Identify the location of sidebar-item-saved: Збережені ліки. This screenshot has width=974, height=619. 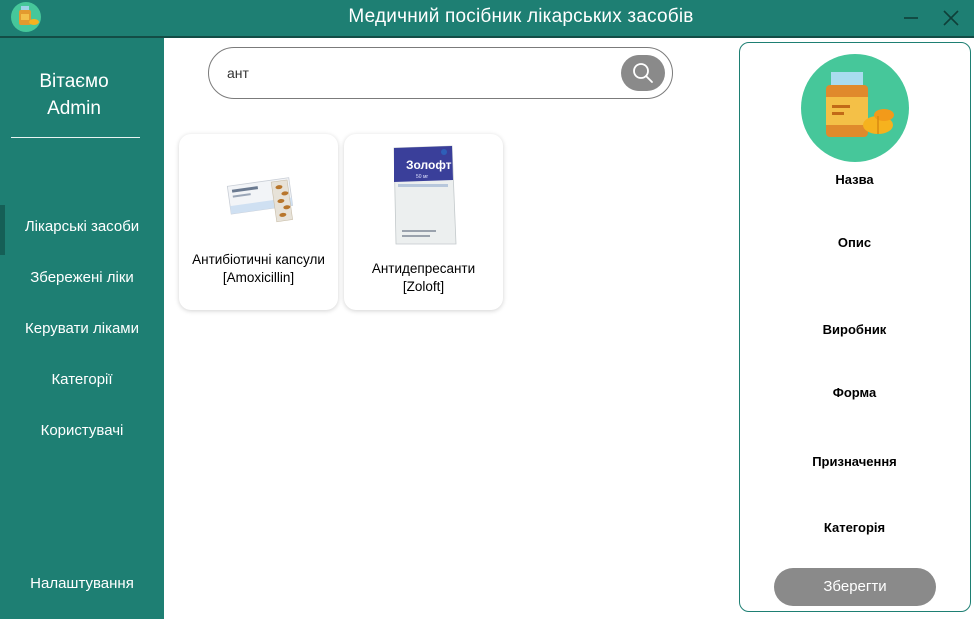
(82, 278).